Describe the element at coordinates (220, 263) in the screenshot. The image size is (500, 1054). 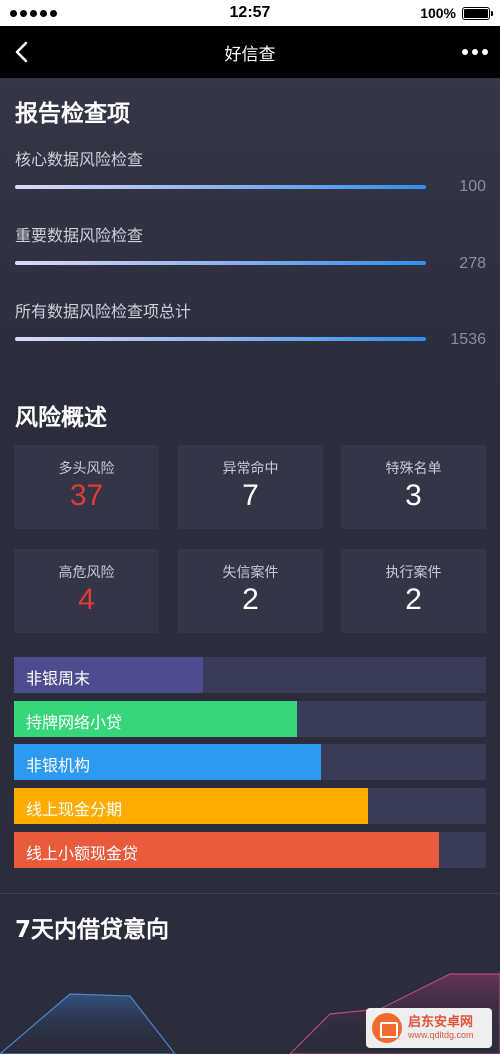
I see `check-item-bar-important` at that location.